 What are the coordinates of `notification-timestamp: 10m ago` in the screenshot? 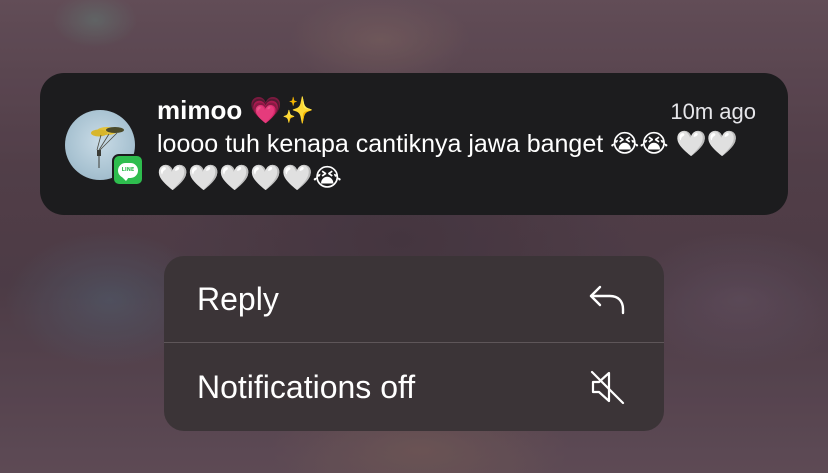 It's located at (713, 111).